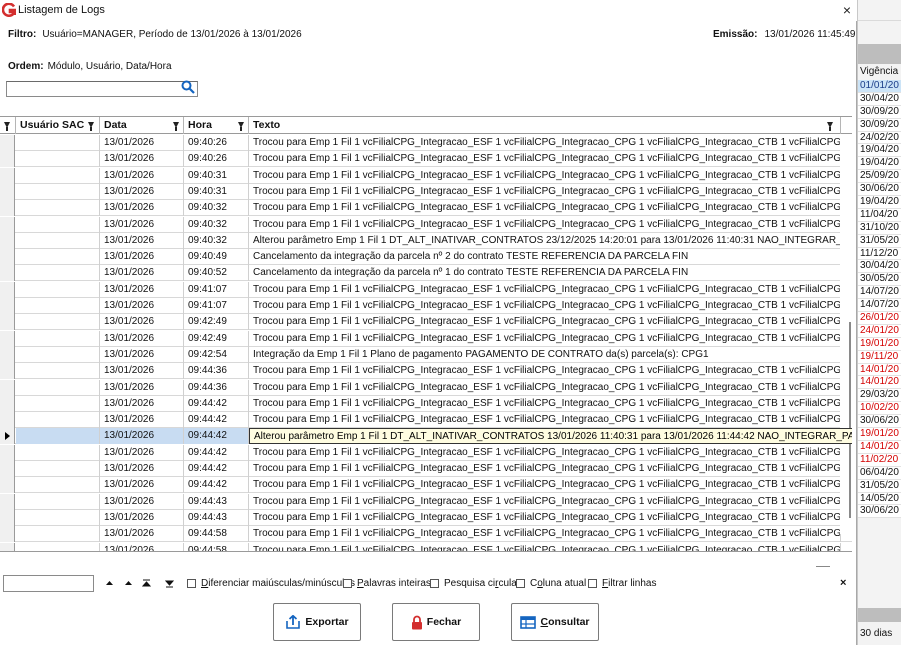 The image size is (901, 645). I want to click on current-column-checkbox, so click(520, 583).